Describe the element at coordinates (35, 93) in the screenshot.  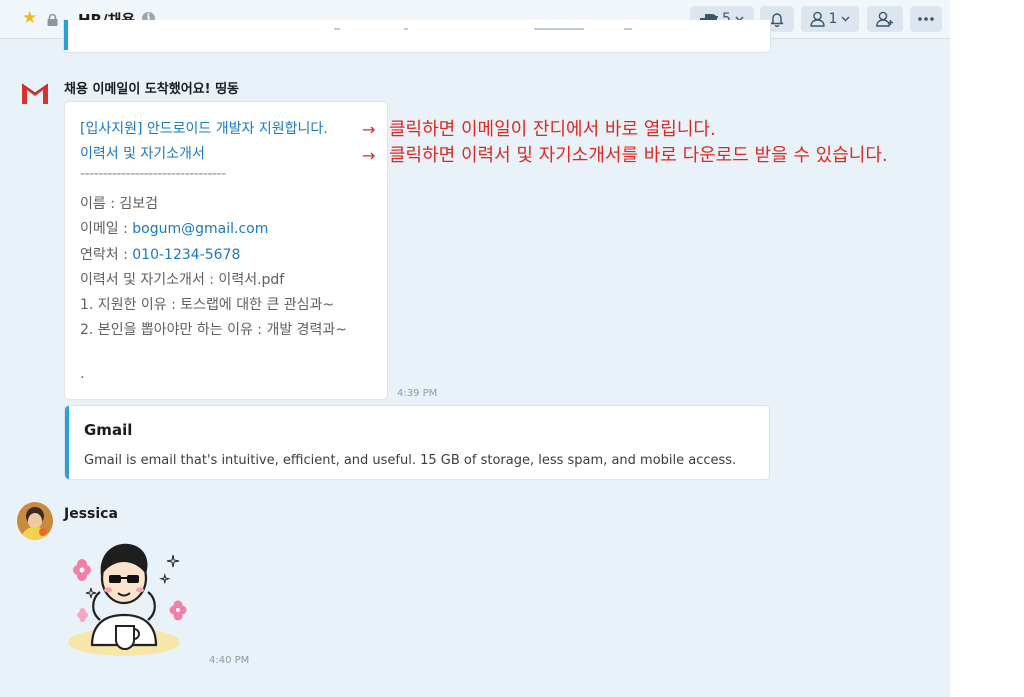
I see `gmail-avatar` at that location.